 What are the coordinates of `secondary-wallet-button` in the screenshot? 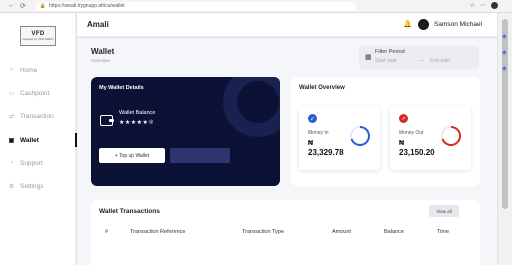 It's located at (200, 155).